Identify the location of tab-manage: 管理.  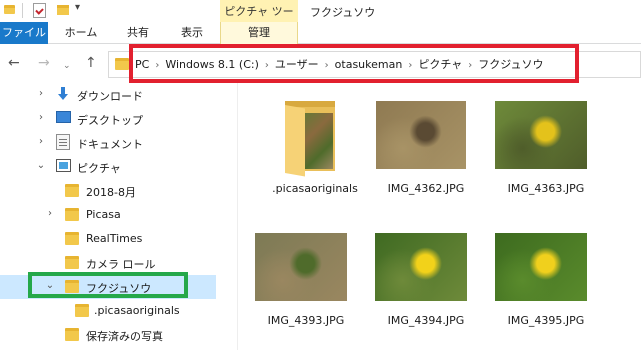
(259, 33).